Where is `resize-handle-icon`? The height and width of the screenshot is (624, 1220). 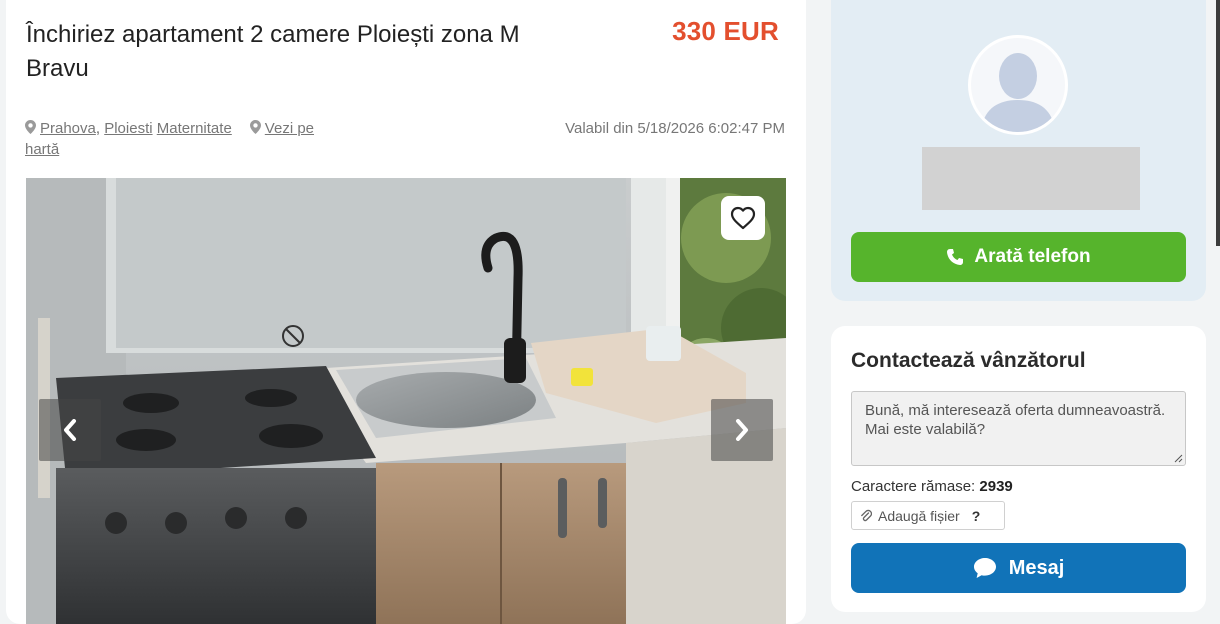
resize-handle-icon is located at coordinates (1178, 458).